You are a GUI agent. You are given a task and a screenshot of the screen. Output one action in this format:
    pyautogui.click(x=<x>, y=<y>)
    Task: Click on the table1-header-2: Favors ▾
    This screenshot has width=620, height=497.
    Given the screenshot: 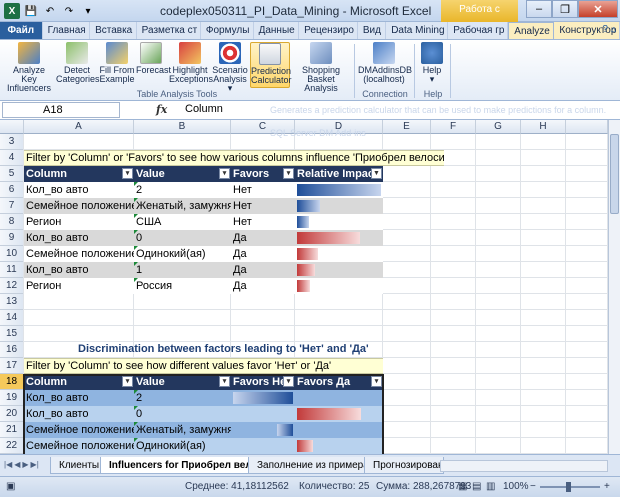 What is the action you would take?
    pyautogui.click(x=263, y=174)
    